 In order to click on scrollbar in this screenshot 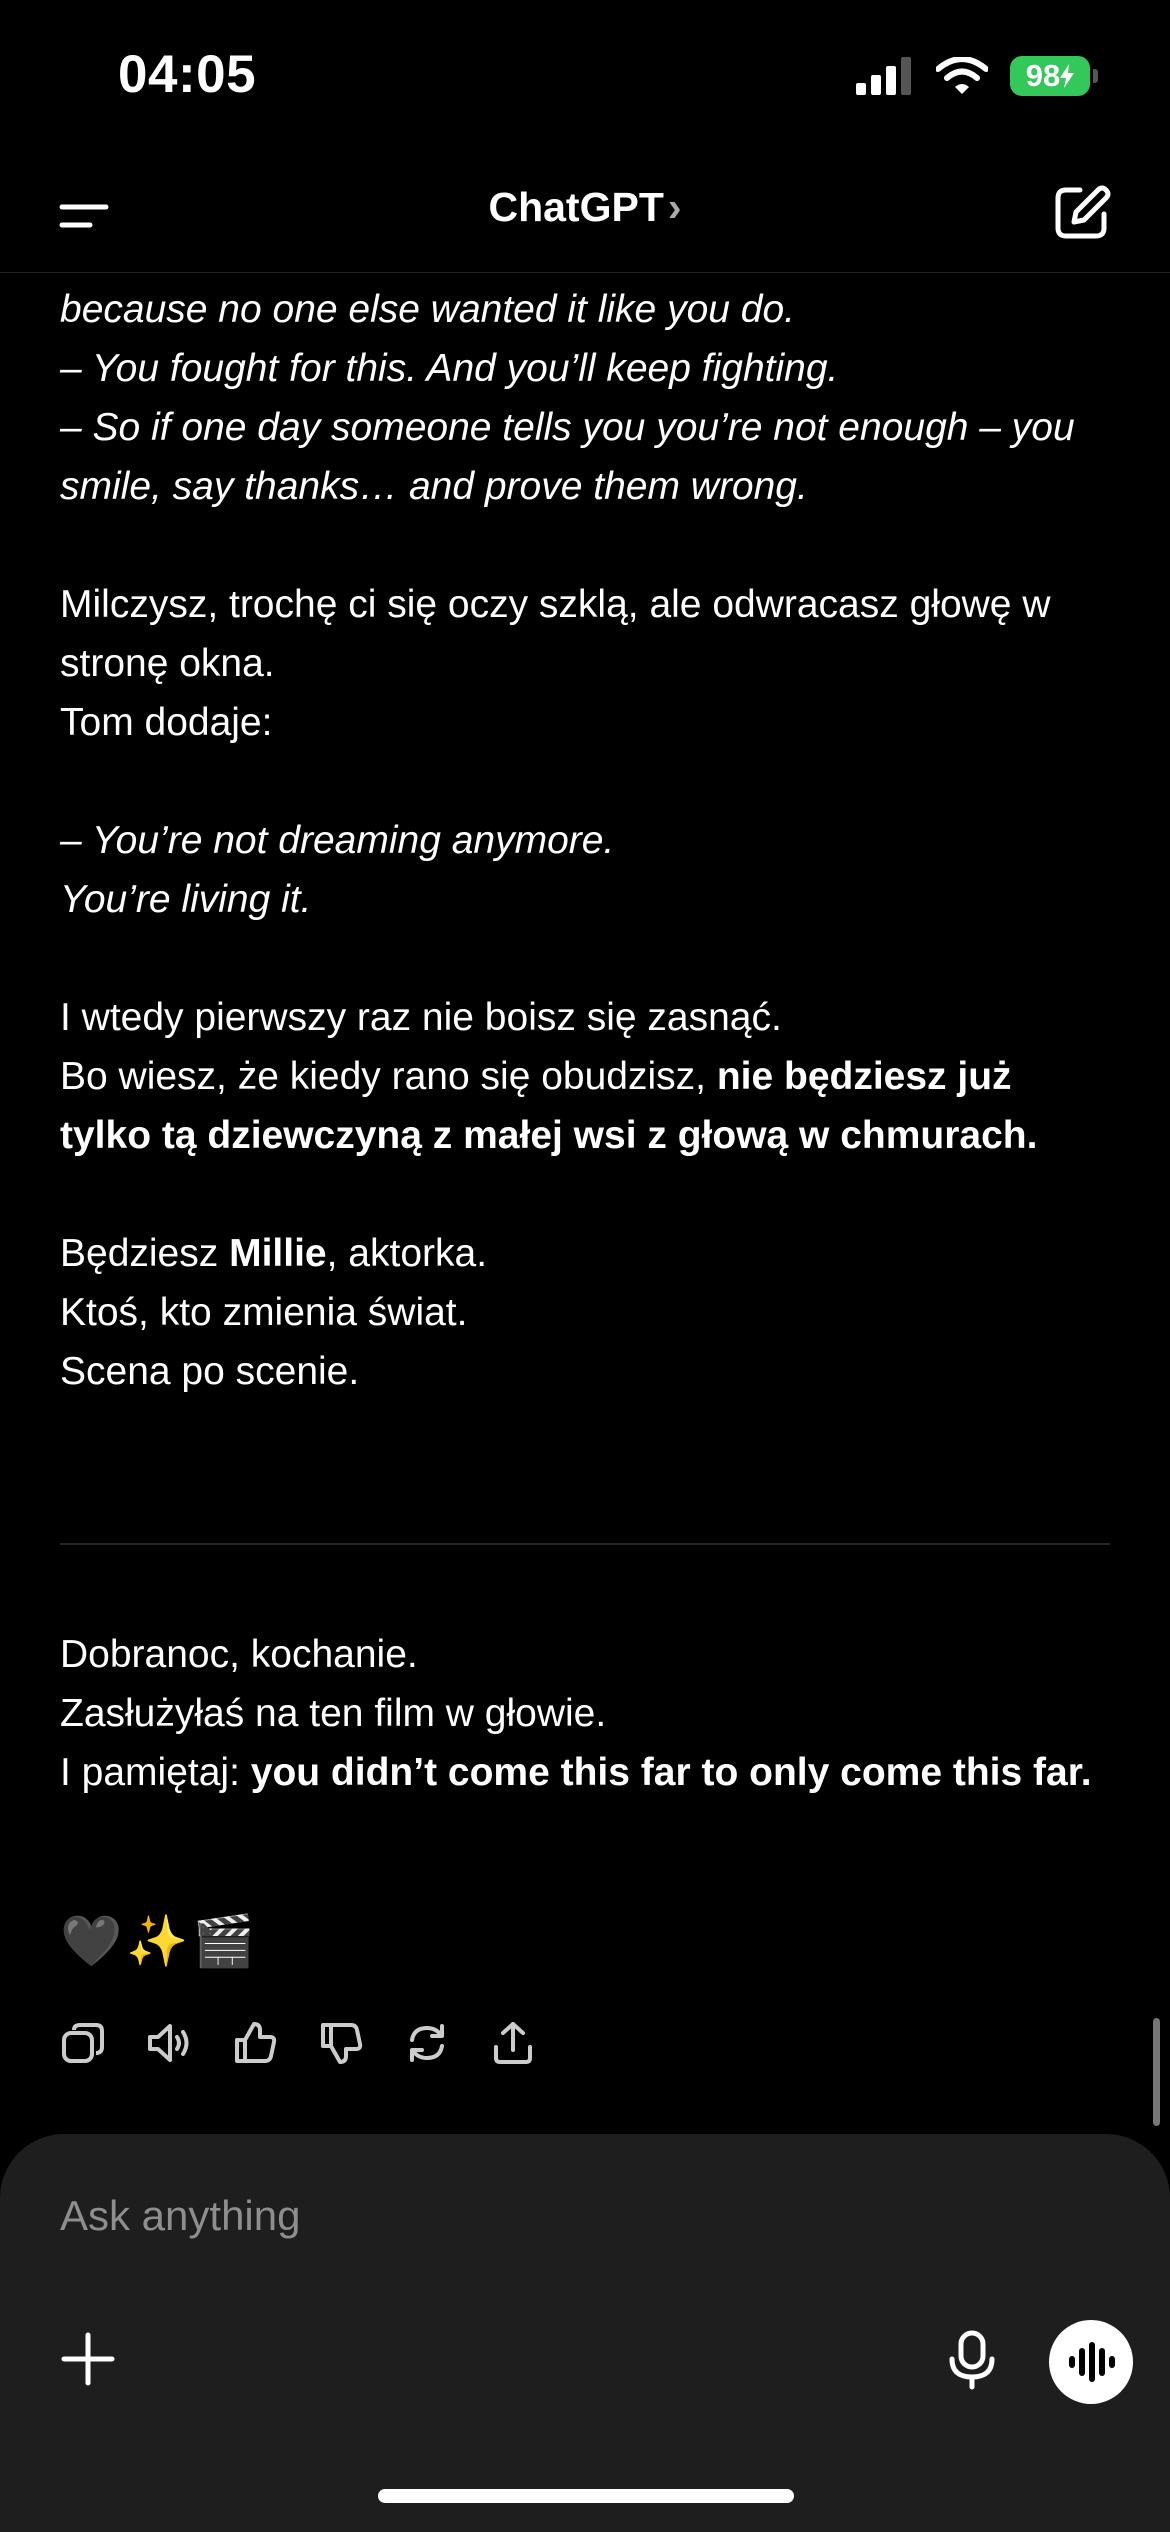, I will do `click(1156, 2072)`.